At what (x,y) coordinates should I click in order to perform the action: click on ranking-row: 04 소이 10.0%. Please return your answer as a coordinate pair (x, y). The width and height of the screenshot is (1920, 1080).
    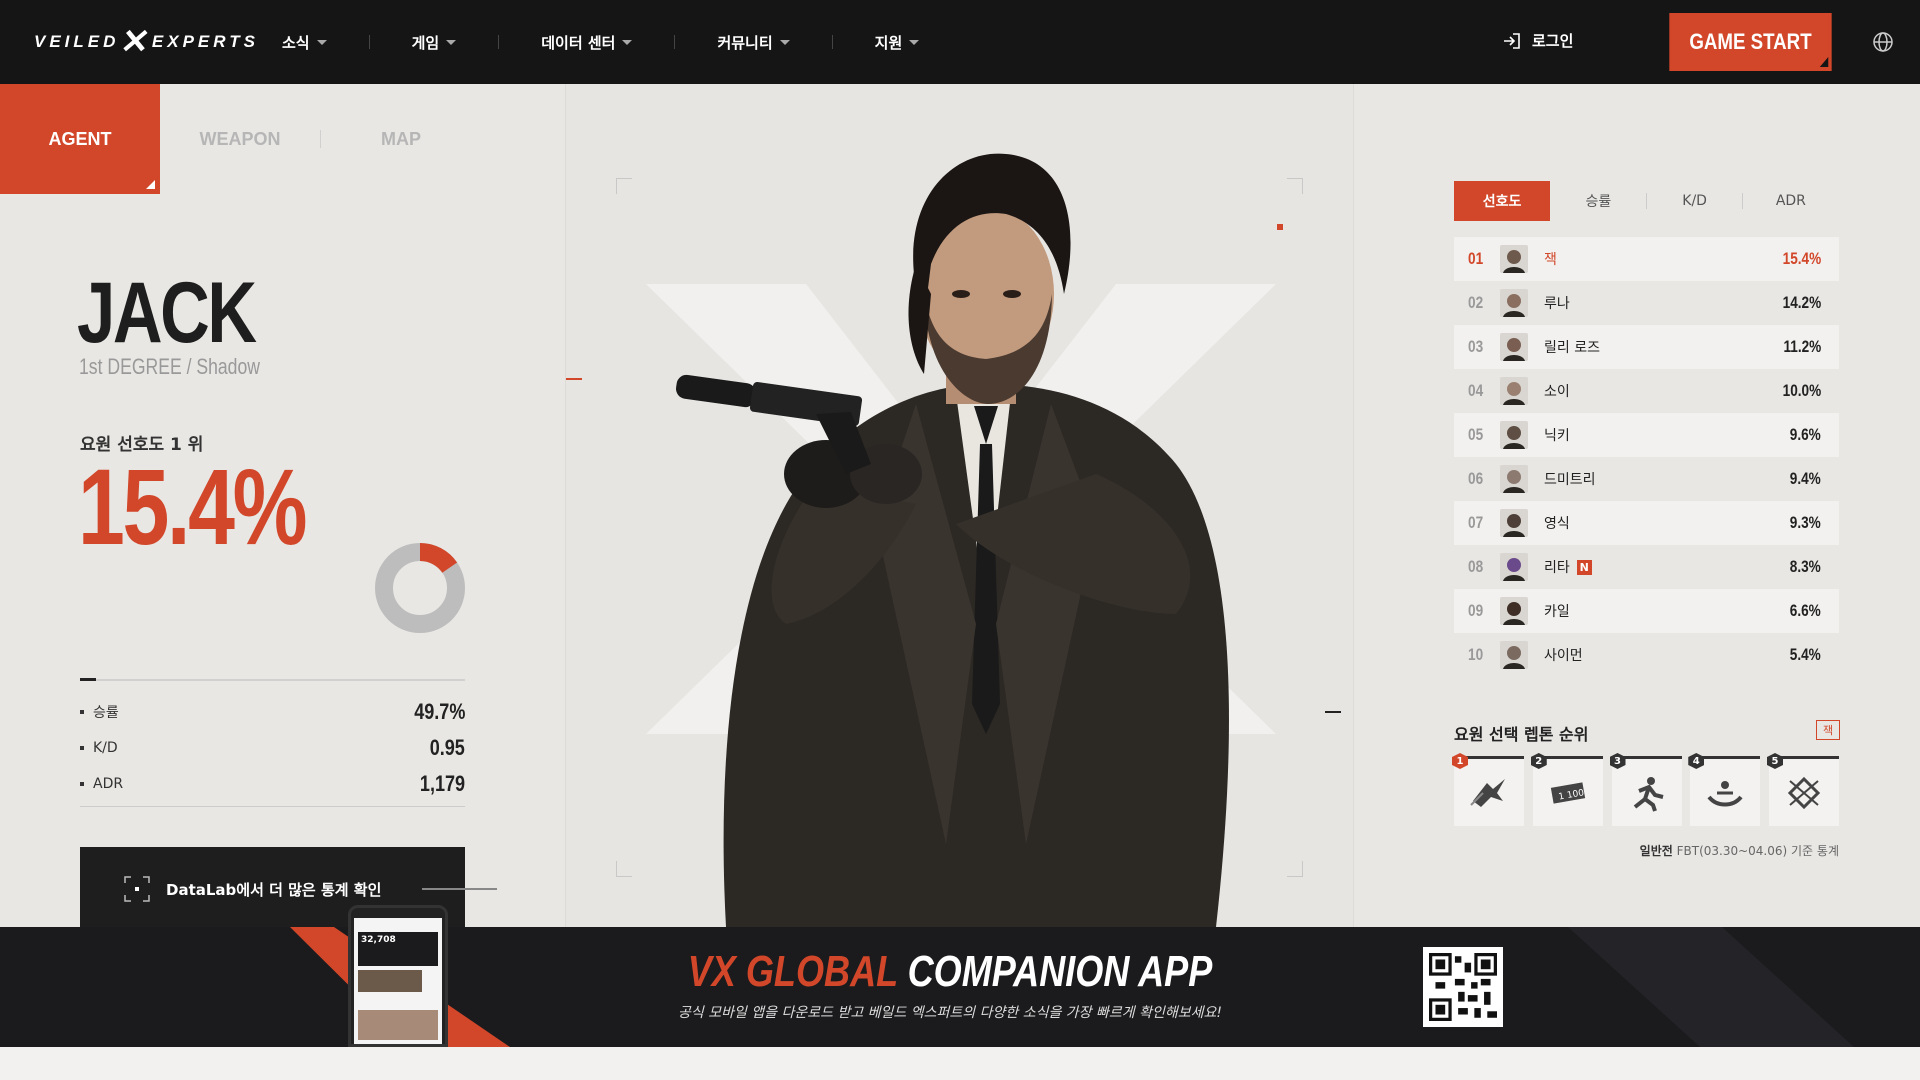
    Looking at the image, I should click on (1646, 391).